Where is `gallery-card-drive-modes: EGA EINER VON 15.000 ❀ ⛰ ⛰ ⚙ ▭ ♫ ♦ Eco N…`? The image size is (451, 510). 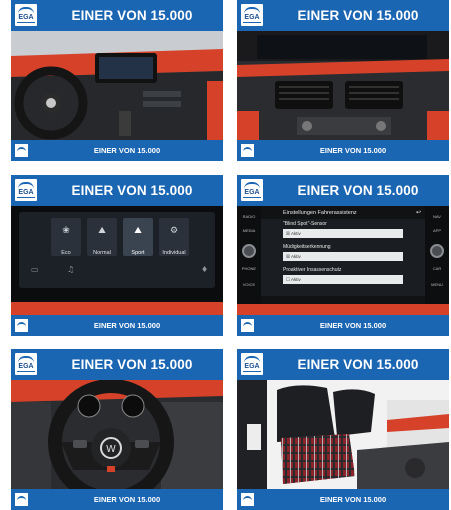
gallery-card-drive-modes: EGA EINER VON 15.000 ❀ ⛰ ⛰ ⚙ ▭ ♫ ♦ Eco N… is located at coordinates (117, 255).